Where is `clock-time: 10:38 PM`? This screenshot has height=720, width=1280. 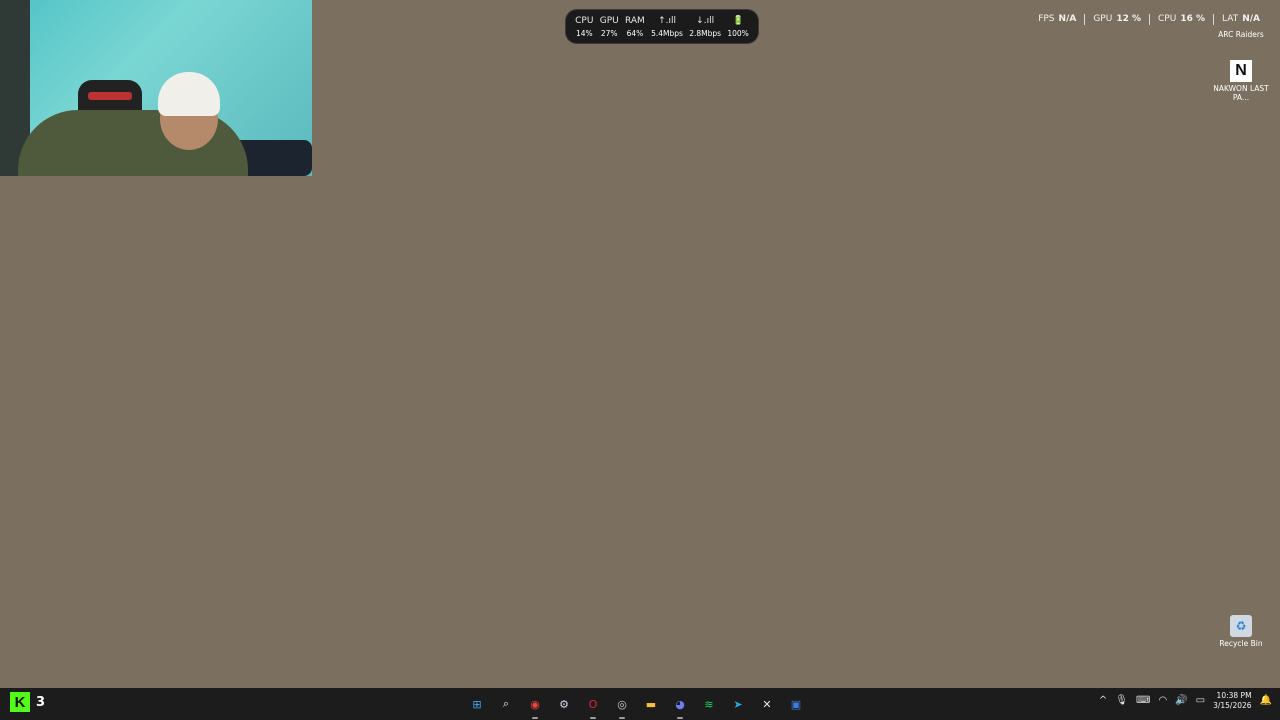
clock-time: 10:38 PM is located at coordinates (1234, 695).